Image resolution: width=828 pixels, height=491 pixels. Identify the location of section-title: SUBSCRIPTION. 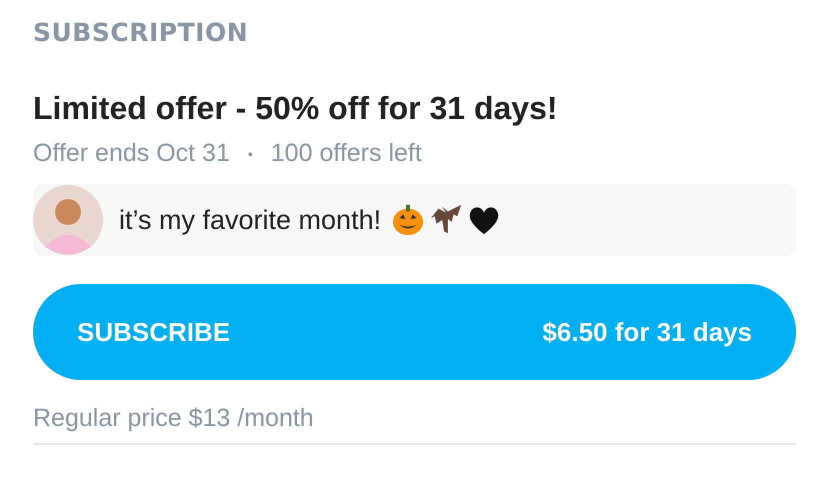
(141, 33).